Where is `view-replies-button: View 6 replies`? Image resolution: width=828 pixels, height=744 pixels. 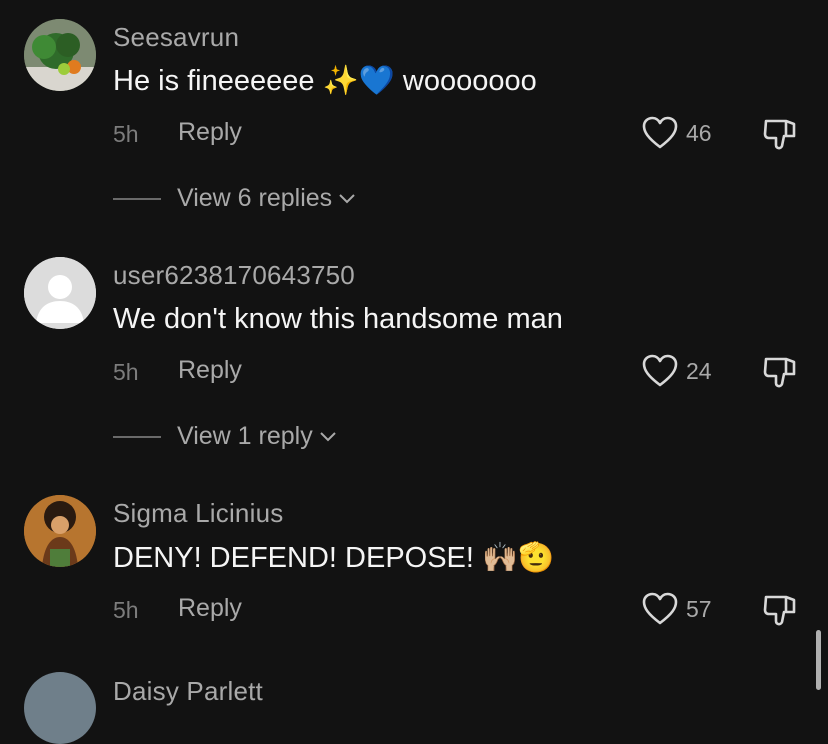 view-replies-button: View 6 replies is located at coordinates (234, 198).